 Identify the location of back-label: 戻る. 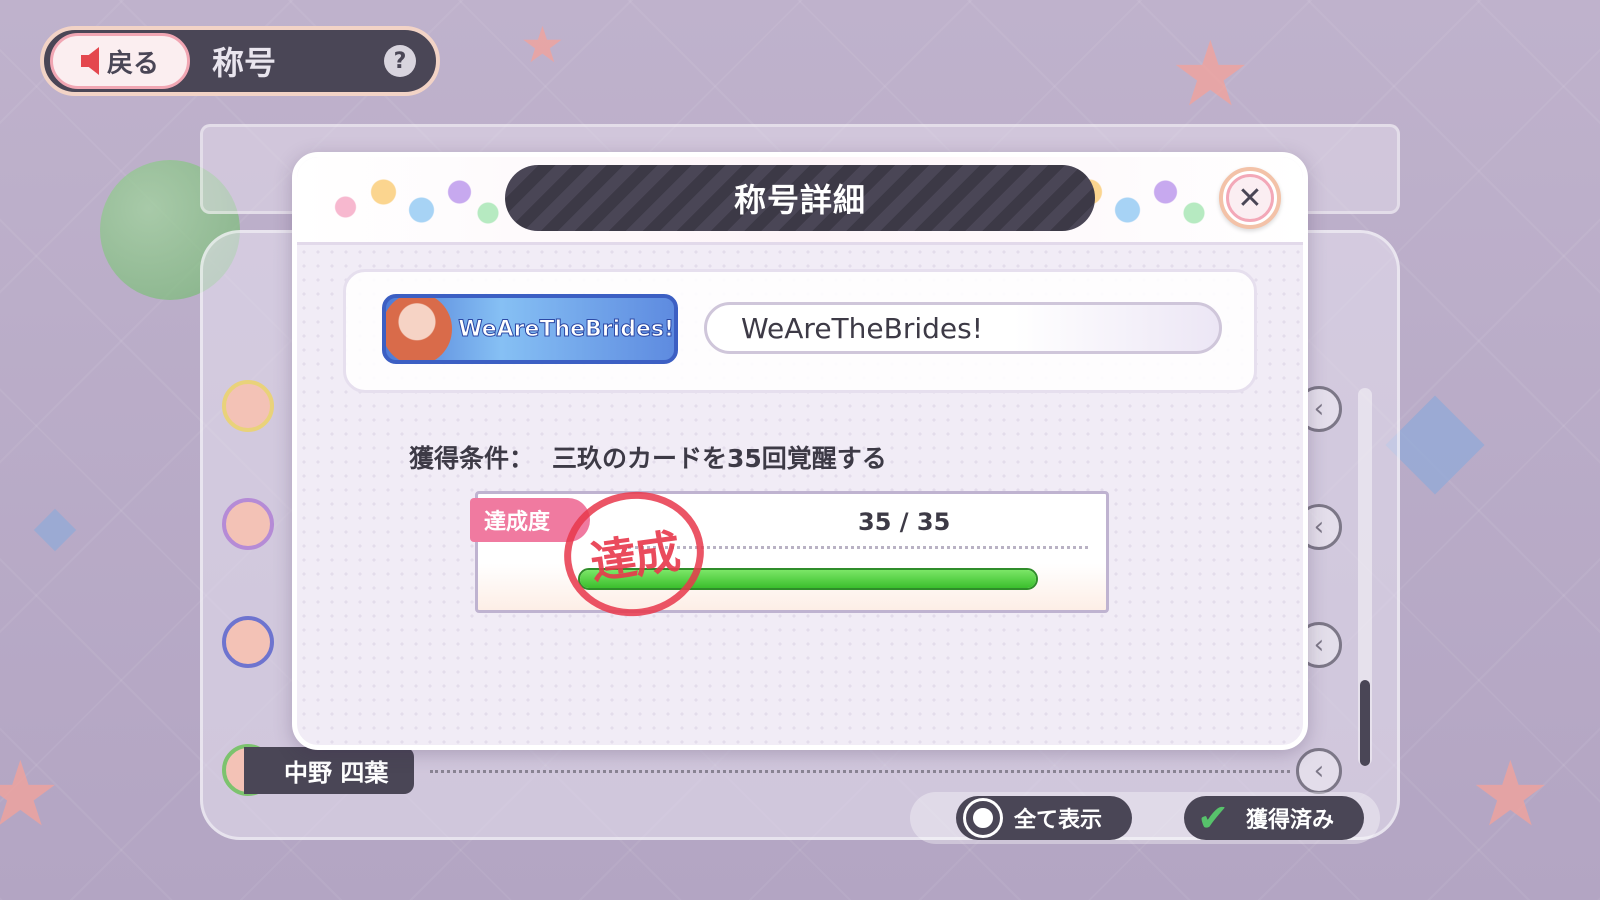
(132, 63).